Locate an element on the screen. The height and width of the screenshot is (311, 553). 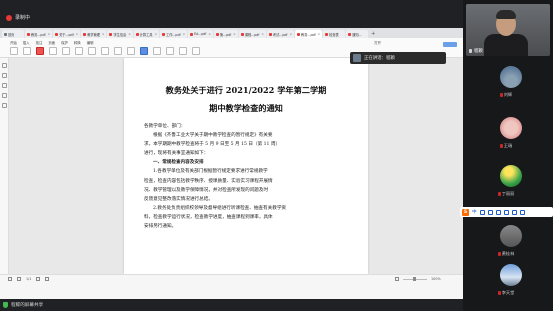
voice-icon is located at coordinates (498, 212).